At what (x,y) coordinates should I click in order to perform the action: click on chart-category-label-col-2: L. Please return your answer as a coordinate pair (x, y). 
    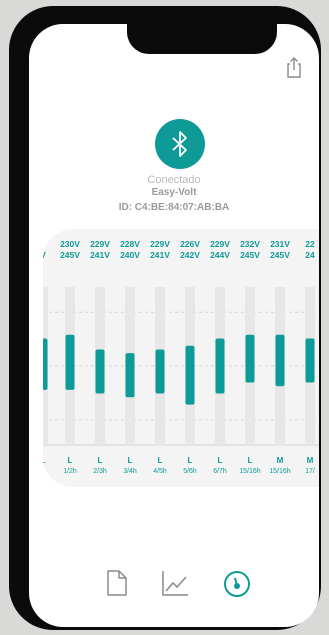
    Looking at the image, I should click on (130, 460).